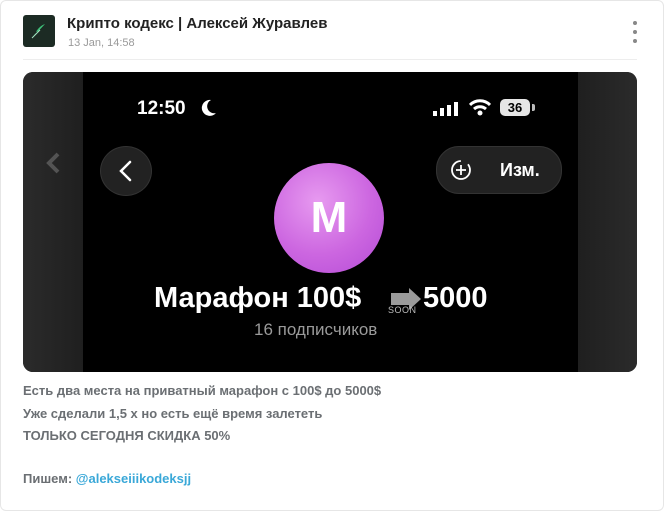 This screenshot has width=664, height=511. What do you see at coordinates (455, 298) in the screenshot?
I see `marathon-target: 5000` at bounding box center [455, 298].